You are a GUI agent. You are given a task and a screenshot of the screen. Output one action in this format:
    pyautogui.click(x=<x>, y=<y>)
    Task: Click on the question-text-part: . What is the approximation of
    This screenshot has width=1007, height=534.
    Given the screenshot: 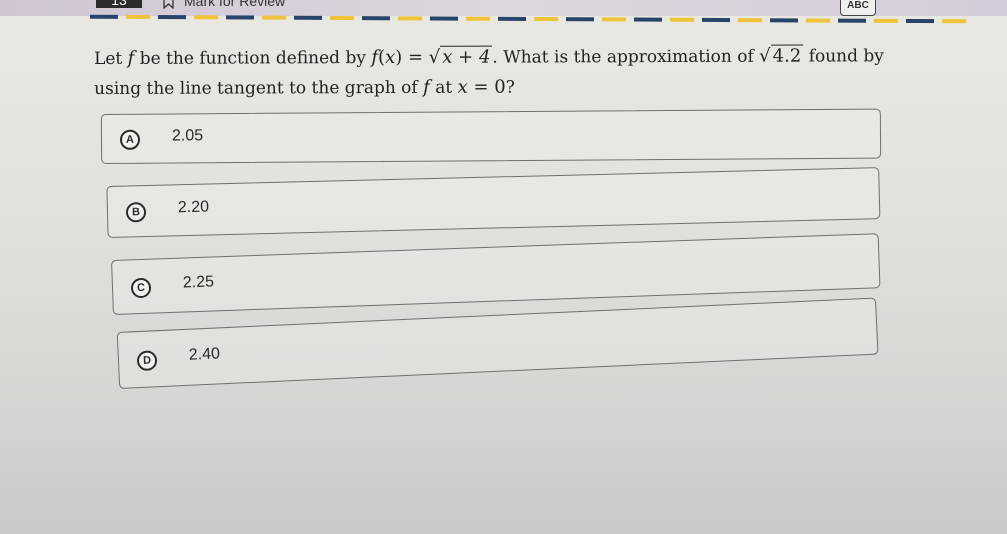 What is the action you would take?
    pyautogui.click(x=626, y=57)
    